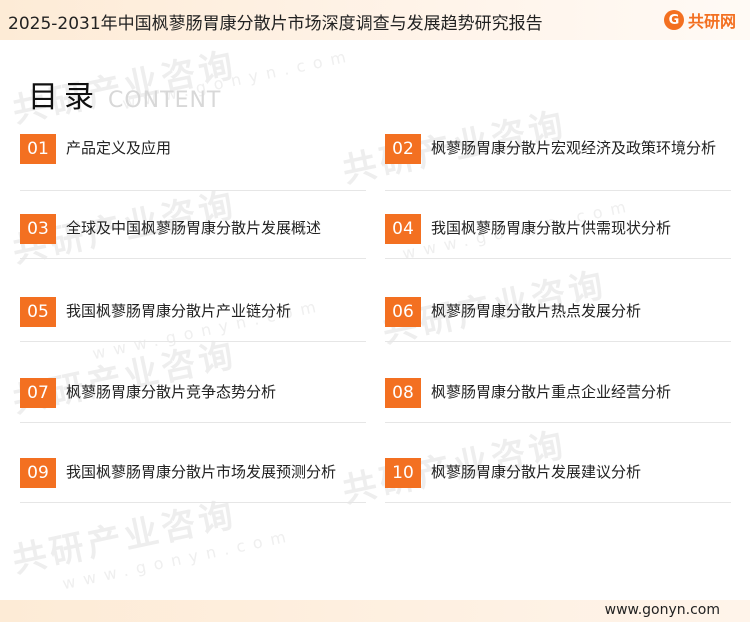 The image size is (750, 622). I want to click on toc-item-07: 07 枫蓼肠胃康分散片竞争态势分析, so click(193, 400).